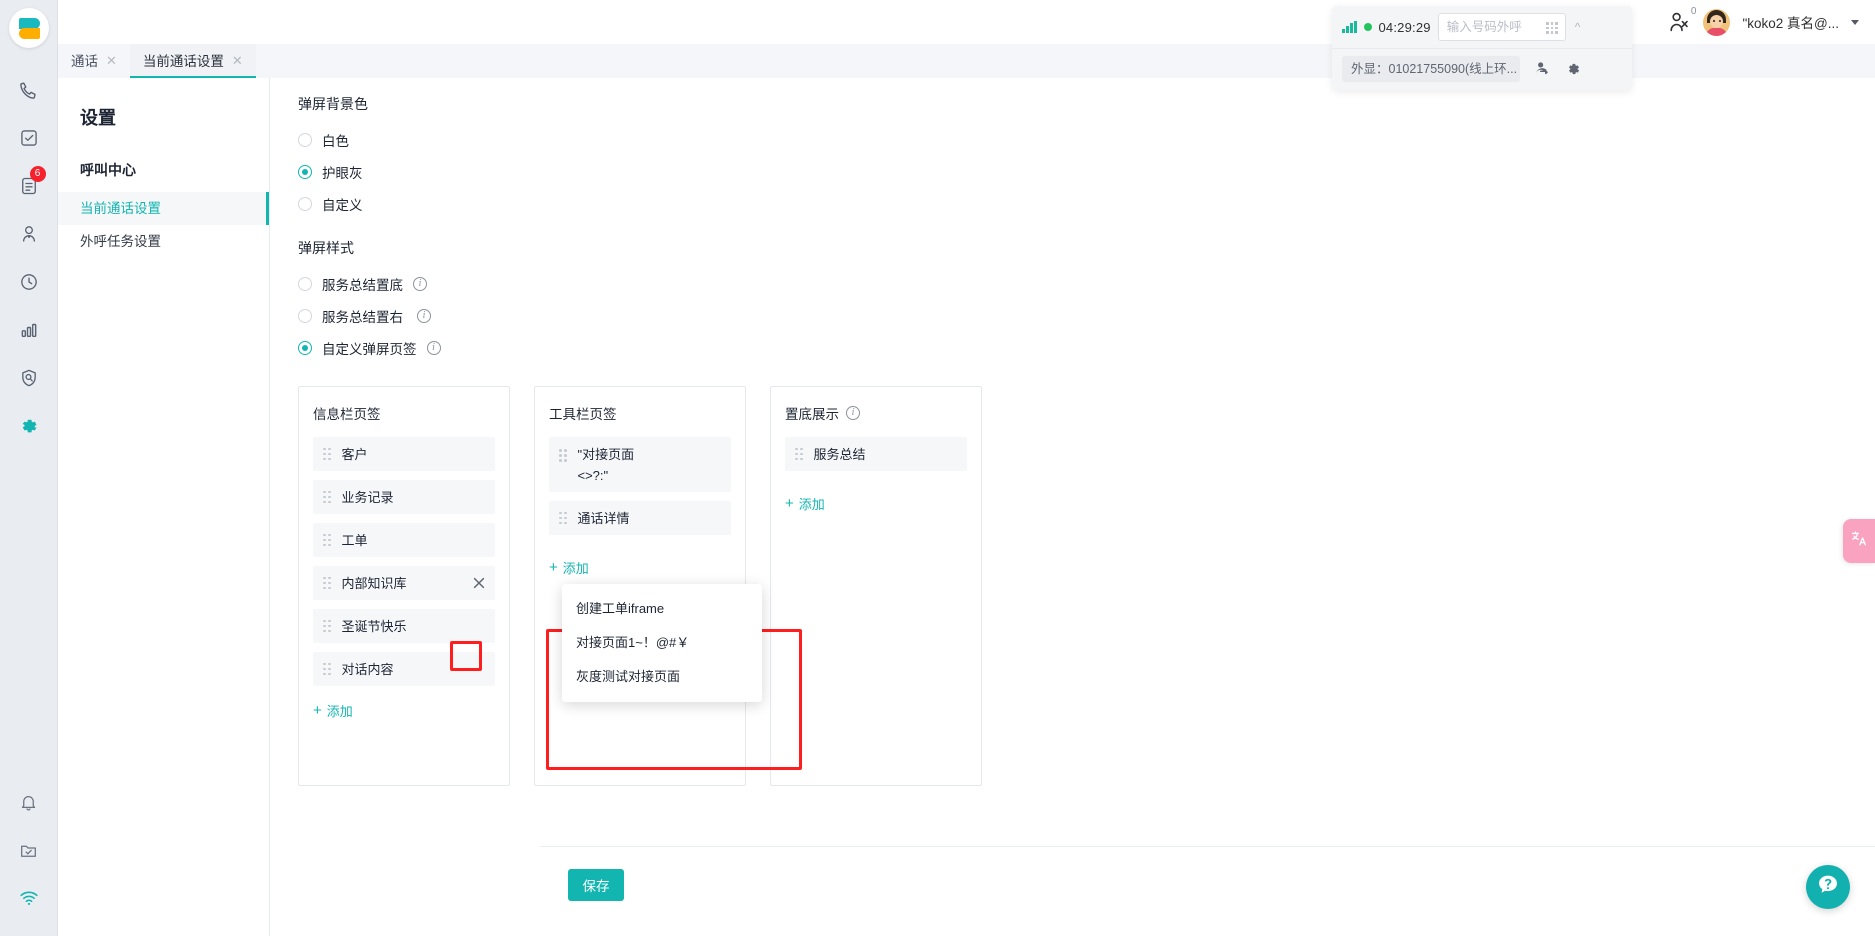 Image resolution: width=1875 pixels, height=936 pixels. I want to click on radio-background-eyecare-gray: 护眼灰, so click(1086, 172).